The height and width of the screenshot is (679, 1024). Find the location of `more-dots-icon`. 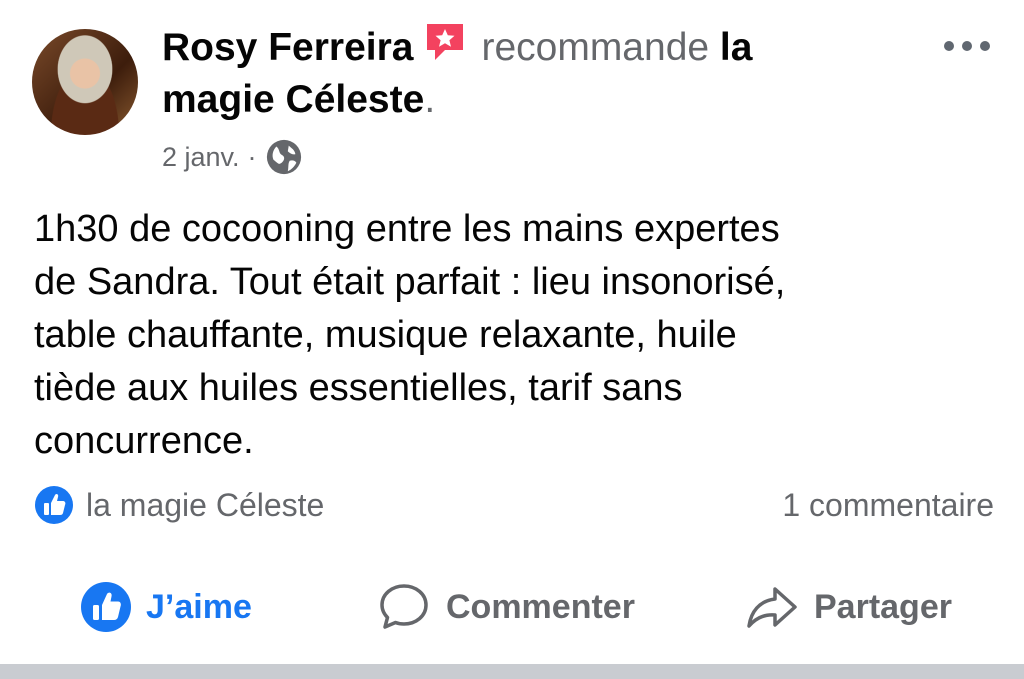

more-dots-icon is located at coordinates (971, 46).